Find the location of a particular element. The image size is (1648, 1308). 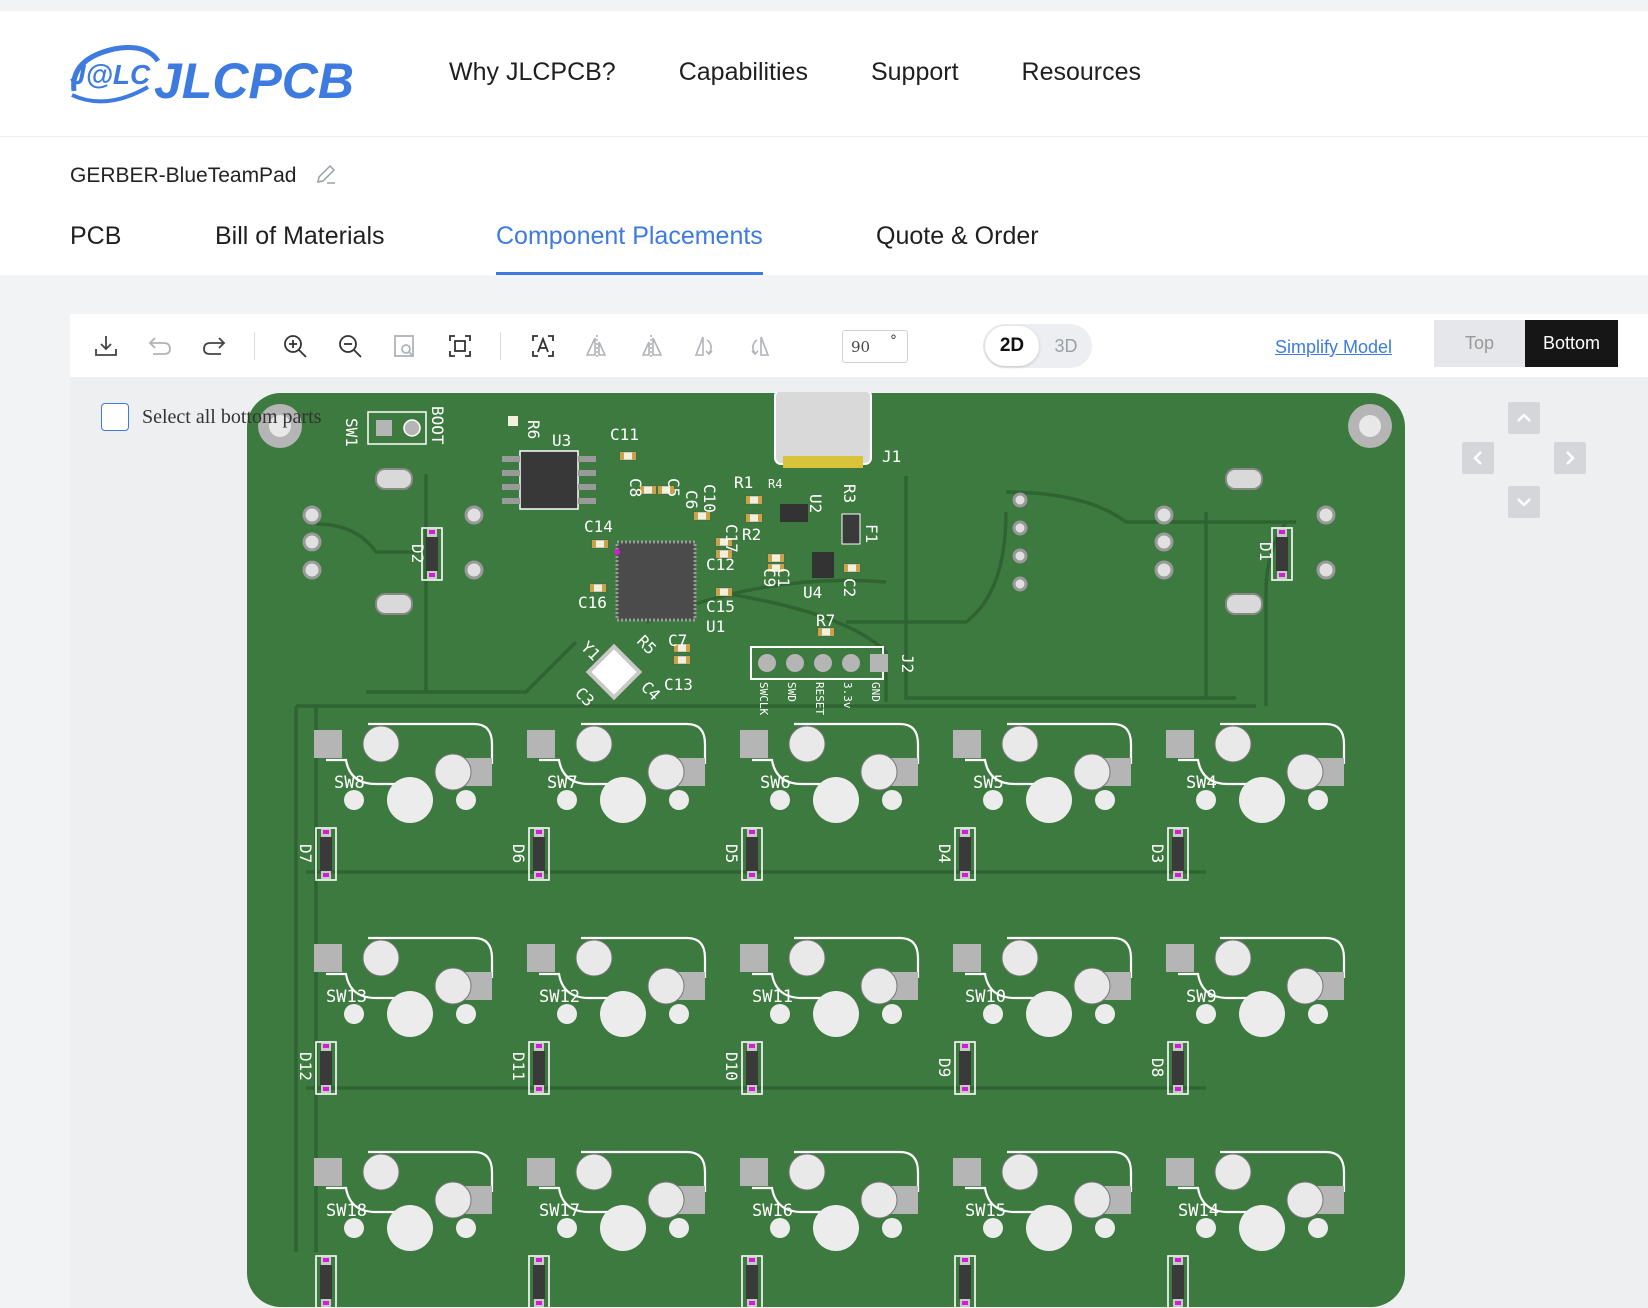

j2-pin-swclk: SWCLK is located at coordinates (763, 698).